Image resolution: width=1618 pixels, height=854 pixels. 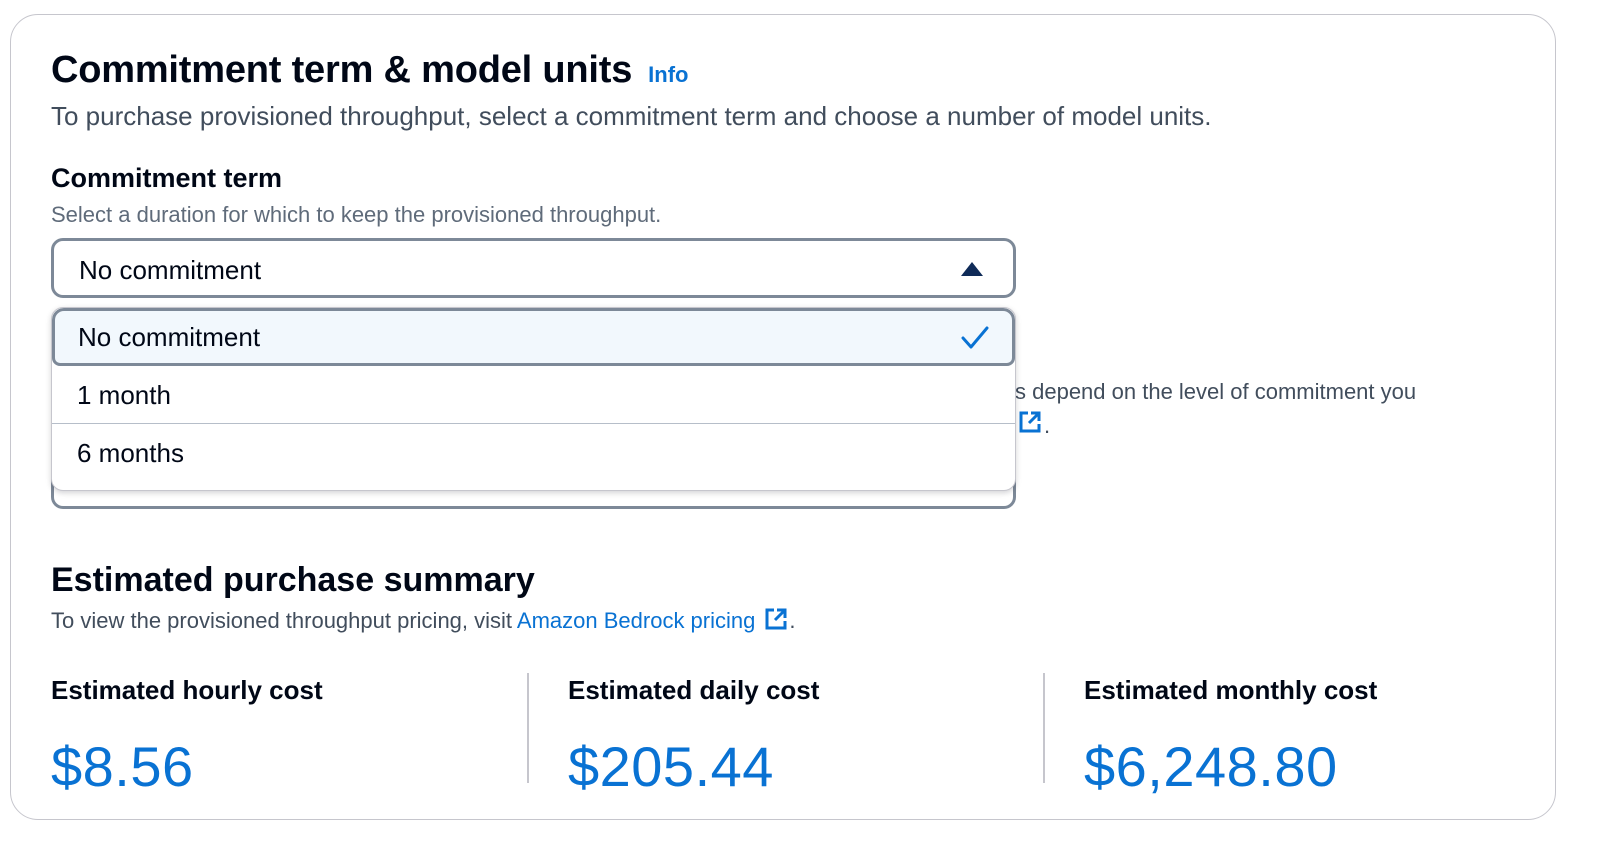 I want to click on monthly-cost: Estimated monthly cost $6,248.80, so click(x=1231, y=736).